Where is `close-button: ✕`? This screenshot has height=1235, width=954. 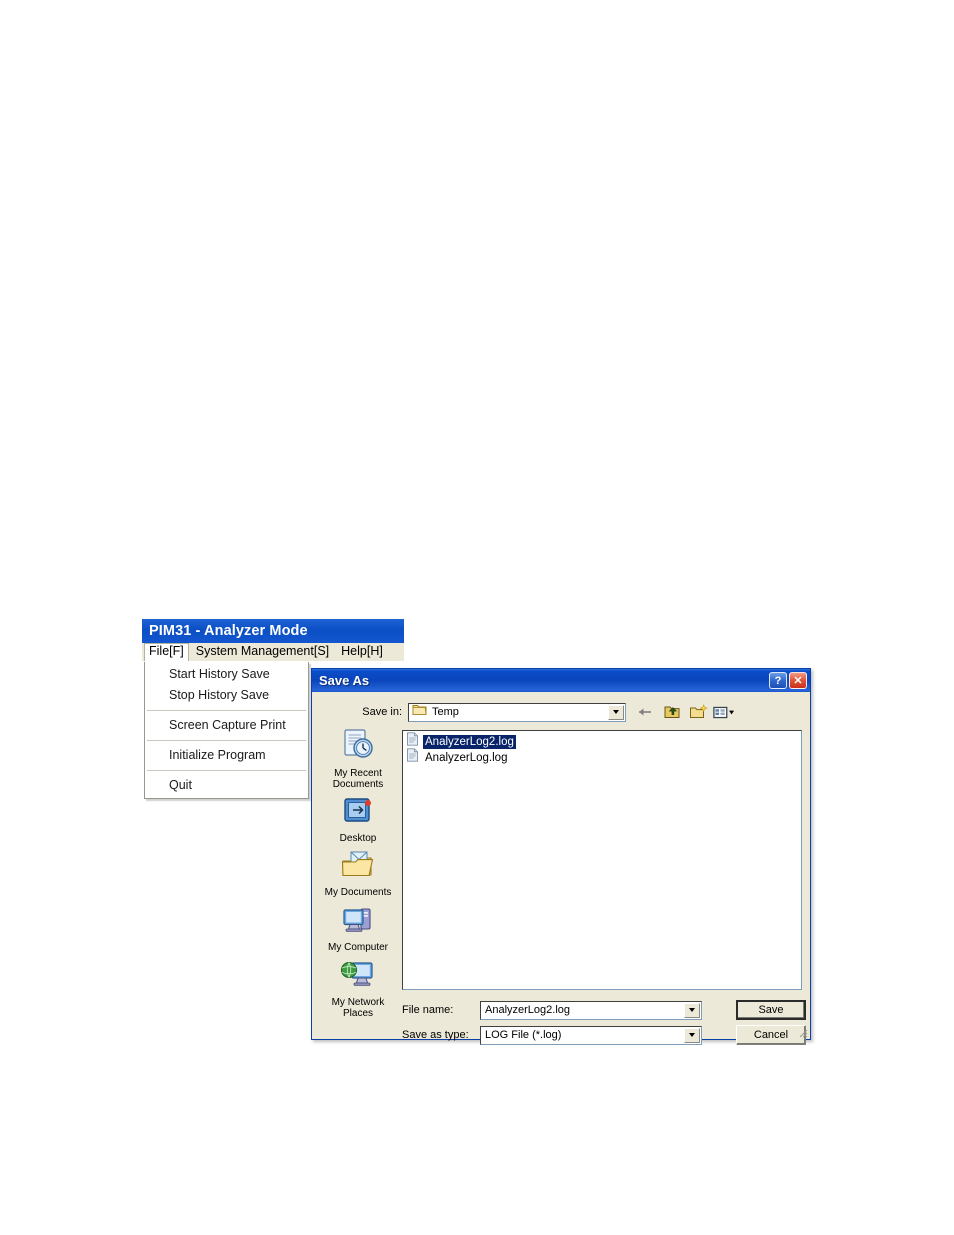
close-button: ✕ is located at coordinates (798, 680).